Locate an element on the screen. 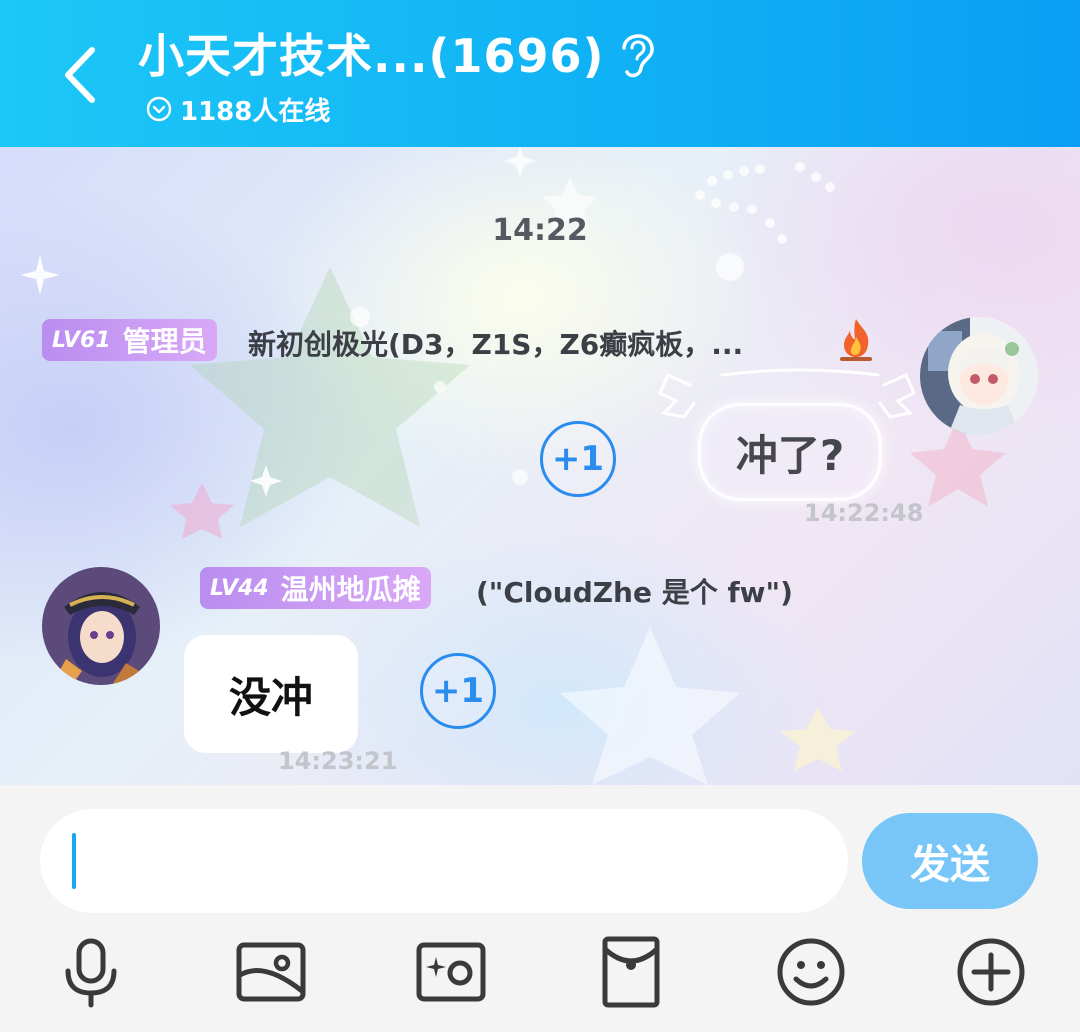  message-time: 14:22:48 is located at coordinates (864, 513).